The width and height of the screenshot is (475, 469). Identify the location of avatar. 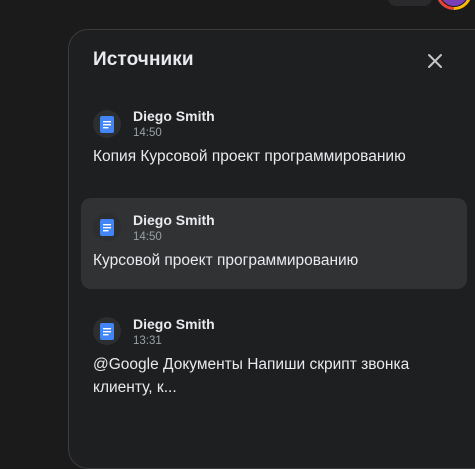
(454, 3).